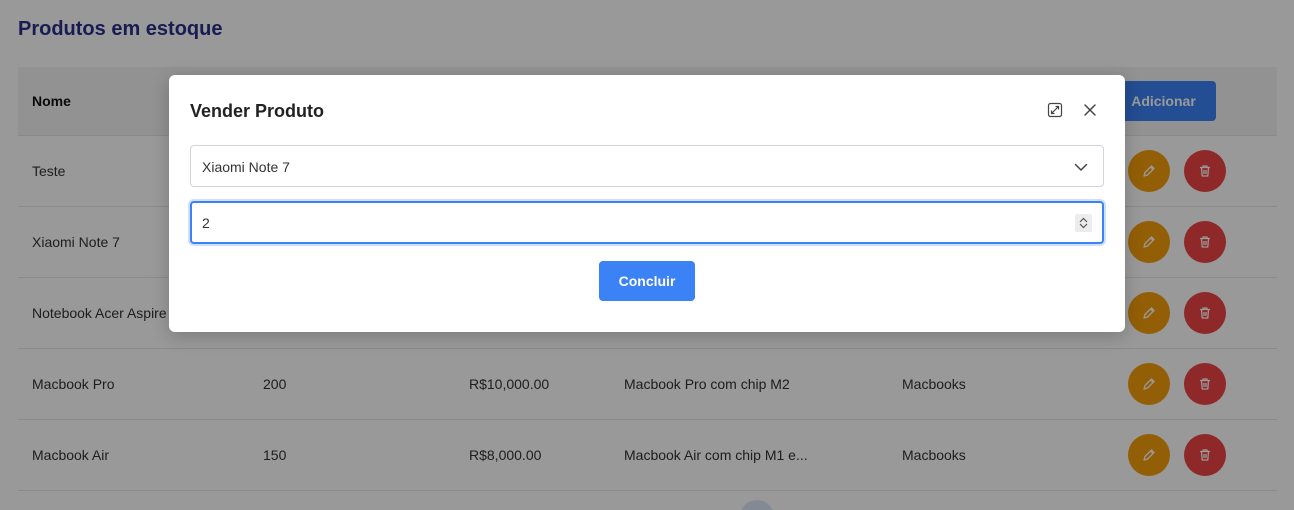 The width and height of the screenshot is (1294, 510). I want to click on quantity-input: 2, so click(647, 222).